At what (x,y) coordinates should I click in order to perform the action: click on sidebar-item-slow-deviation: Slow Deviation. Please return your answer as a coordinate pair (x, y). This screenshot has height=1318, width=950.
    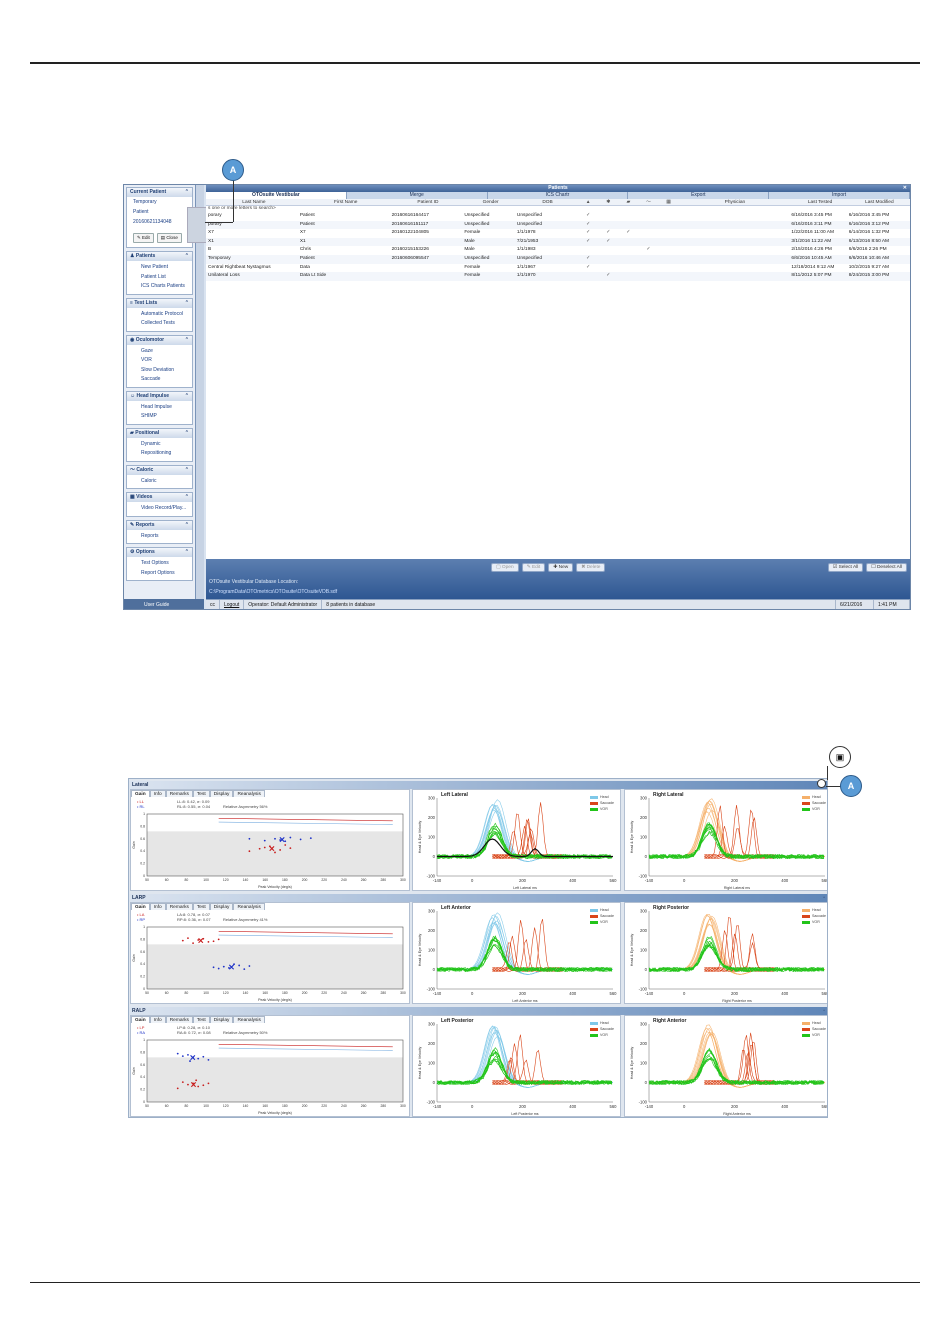
    Looking at the image, I should click on (159, 371).